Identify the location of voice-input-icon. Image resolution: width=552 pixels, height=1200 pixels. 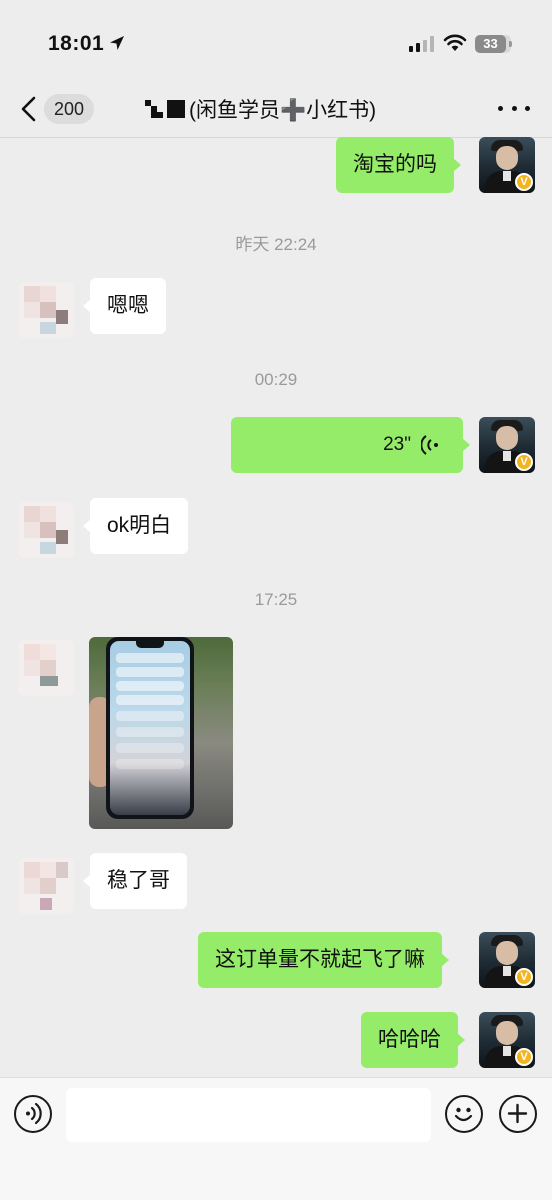
(34, 1113).